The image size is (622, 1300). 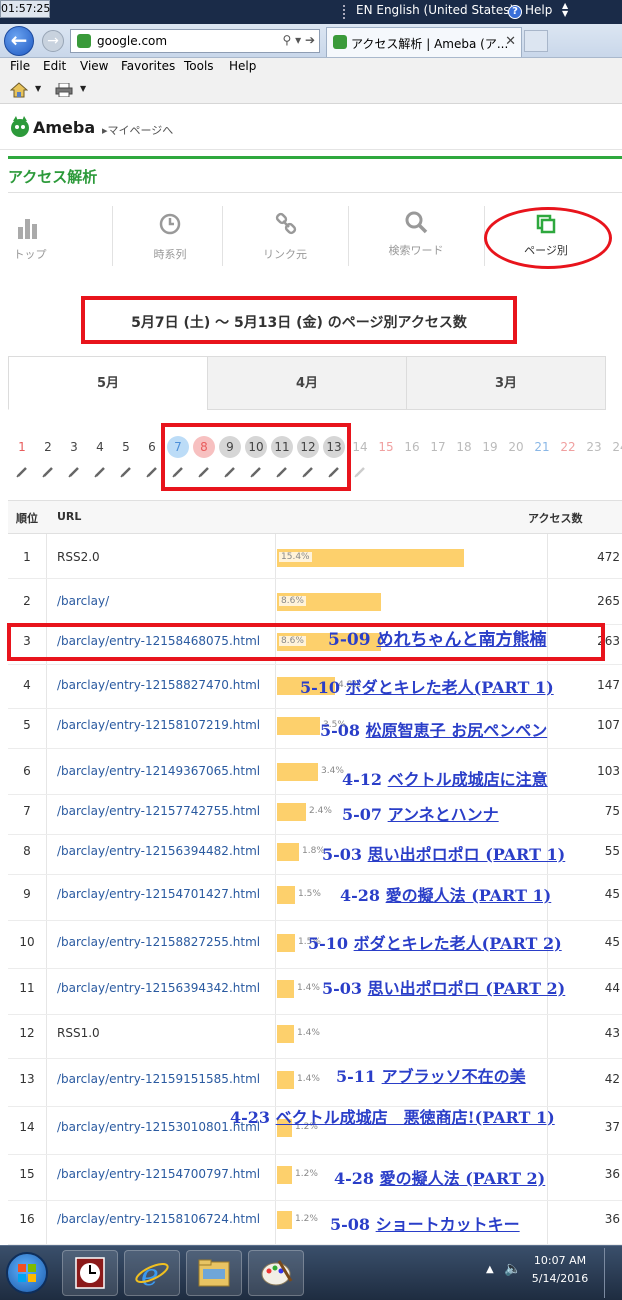 What do you see at coordinates (506, 383) in the screenshot?
I see `tab-march: 3月` at bounding box center [506, 383].